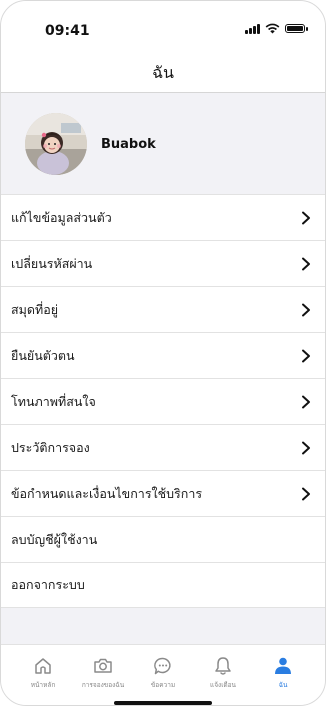  I want to click on menu-item-label: สมุดที่อยู่, so click(35, 309).